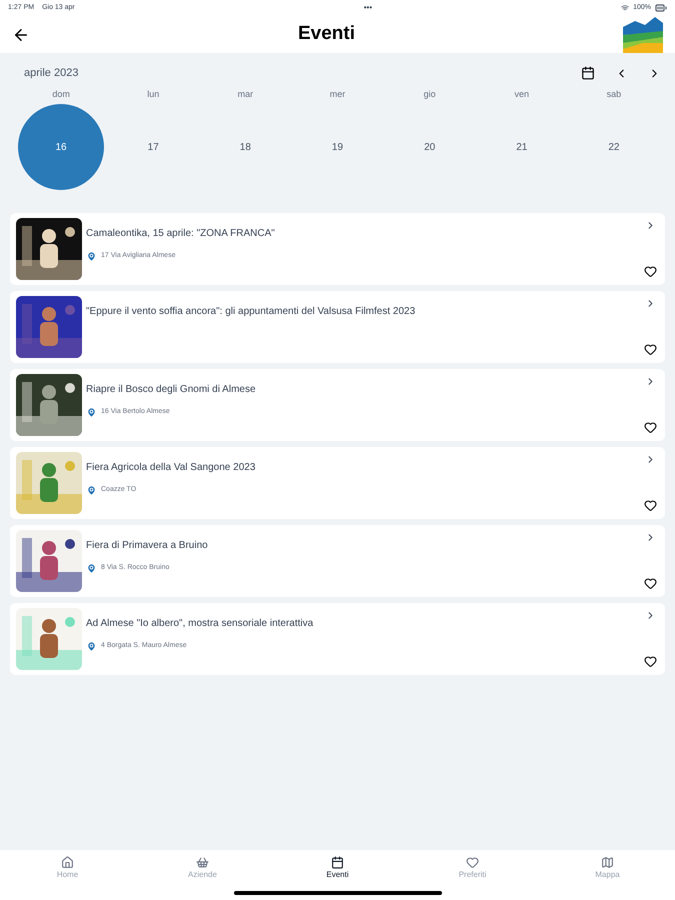  I want to click on event-title: Fiera di Primavera a Bruino, so click(147, 546).